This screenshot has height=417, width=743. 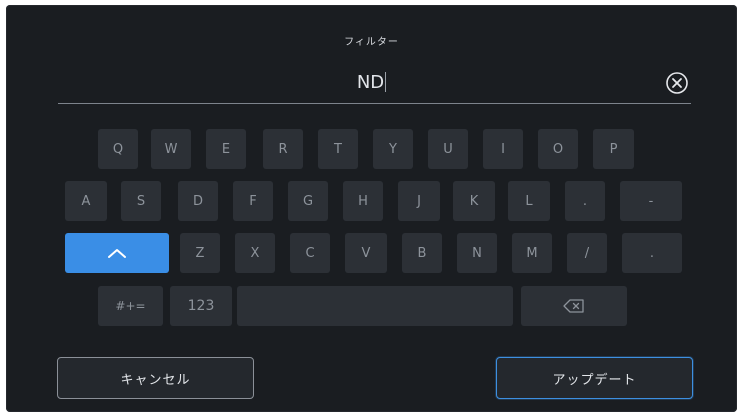 I want to click on key-w: W, so click(x=171, y=149).